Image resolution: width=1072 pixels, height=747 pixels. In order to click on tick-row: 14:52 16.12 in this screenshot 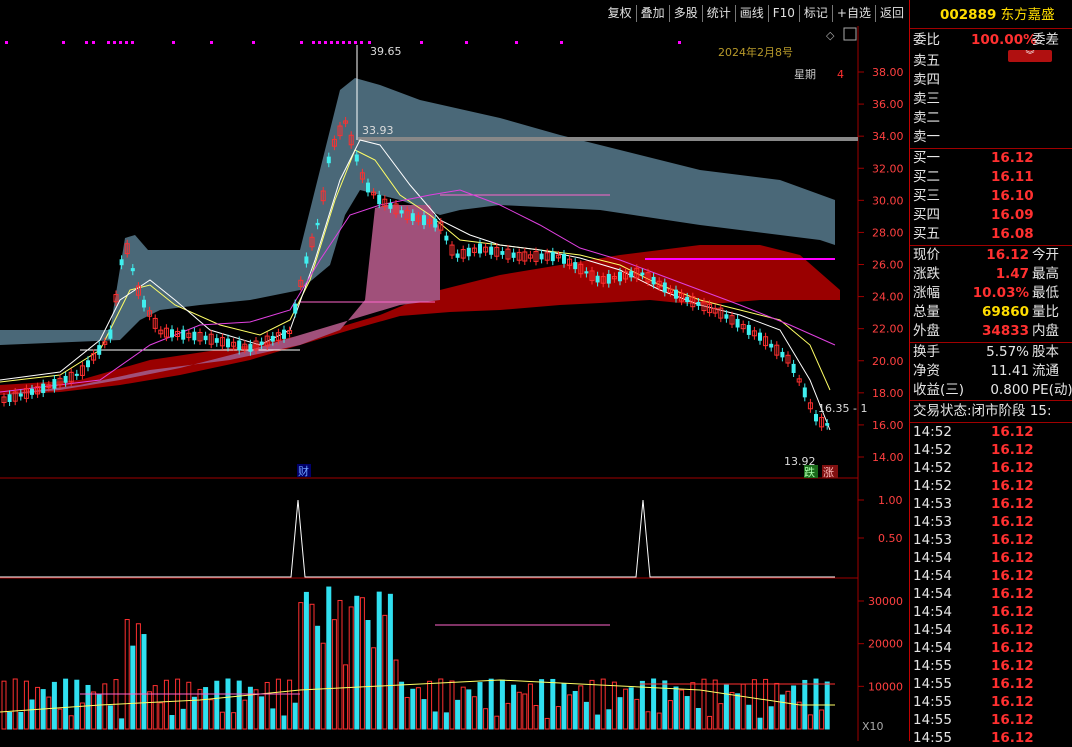, I will do `click(973, 486)`.